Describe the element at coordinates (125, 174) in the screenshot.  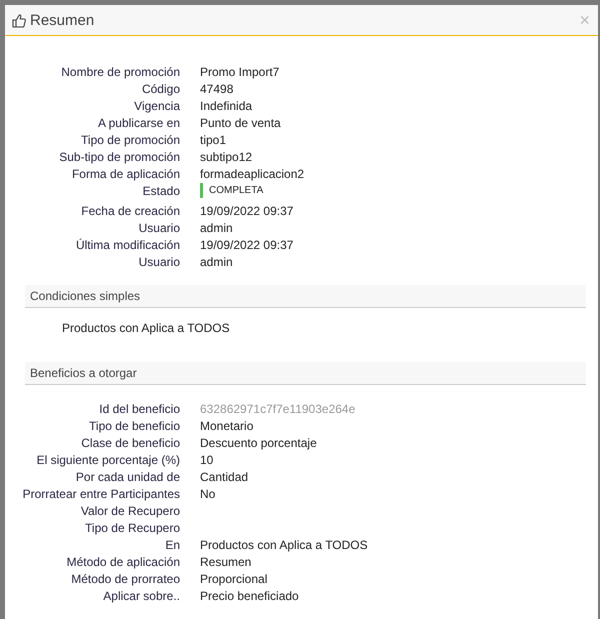
I see `field-label: Forma de aplicación` at that location.